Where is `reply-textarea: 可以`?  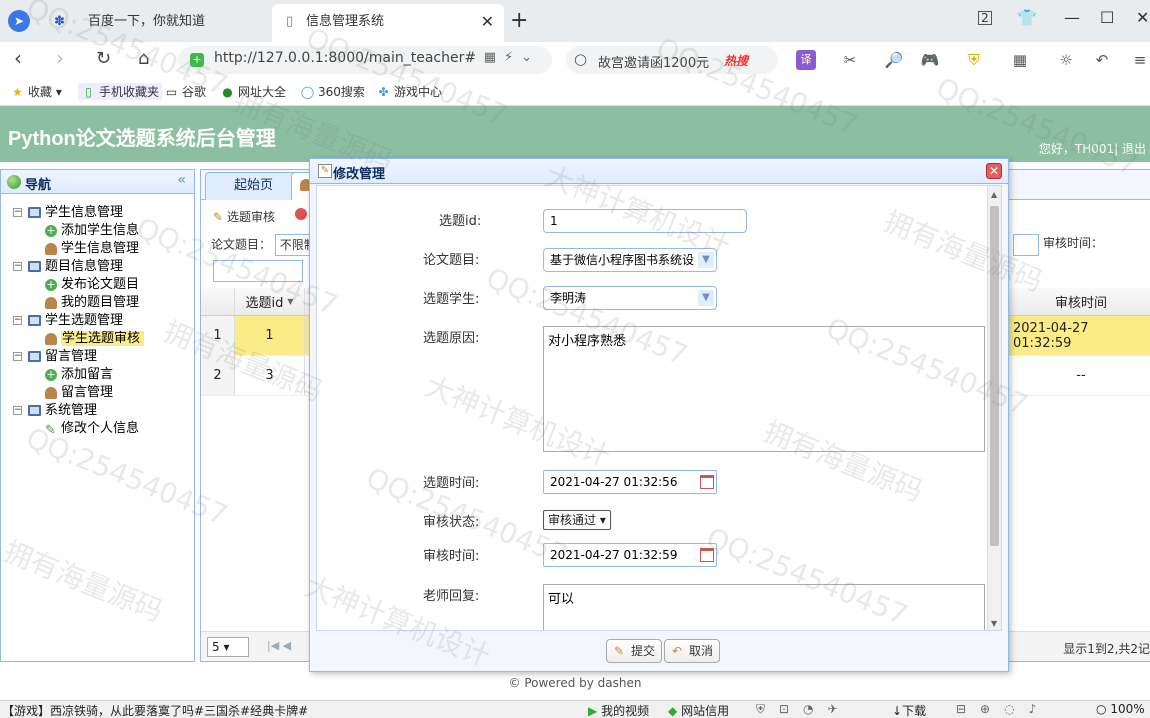
reply-textarea: 可以 is located at coordinates (764, 607).